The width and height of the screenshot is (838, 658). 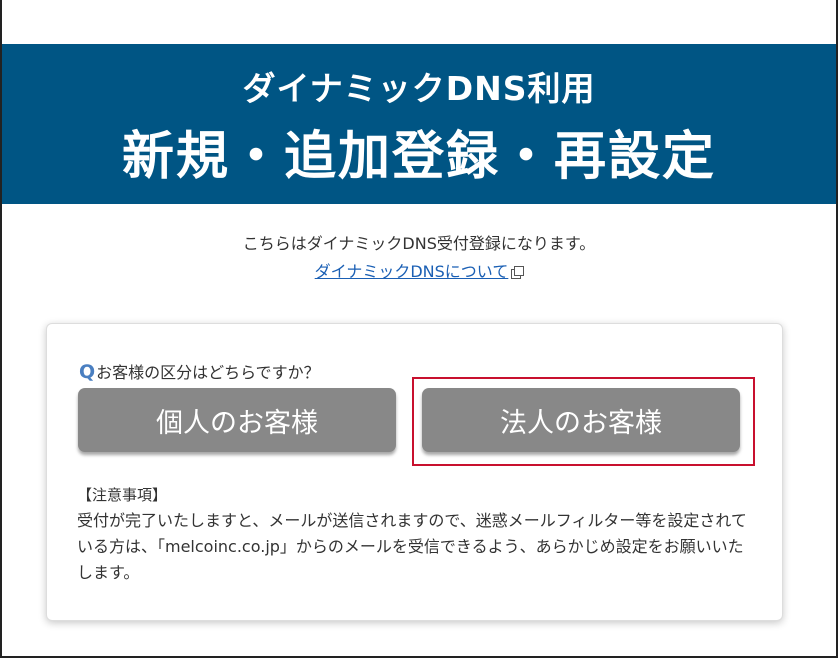 I want to click on individual-customer-label: 個人のお客様, so click(x=237, y=423).